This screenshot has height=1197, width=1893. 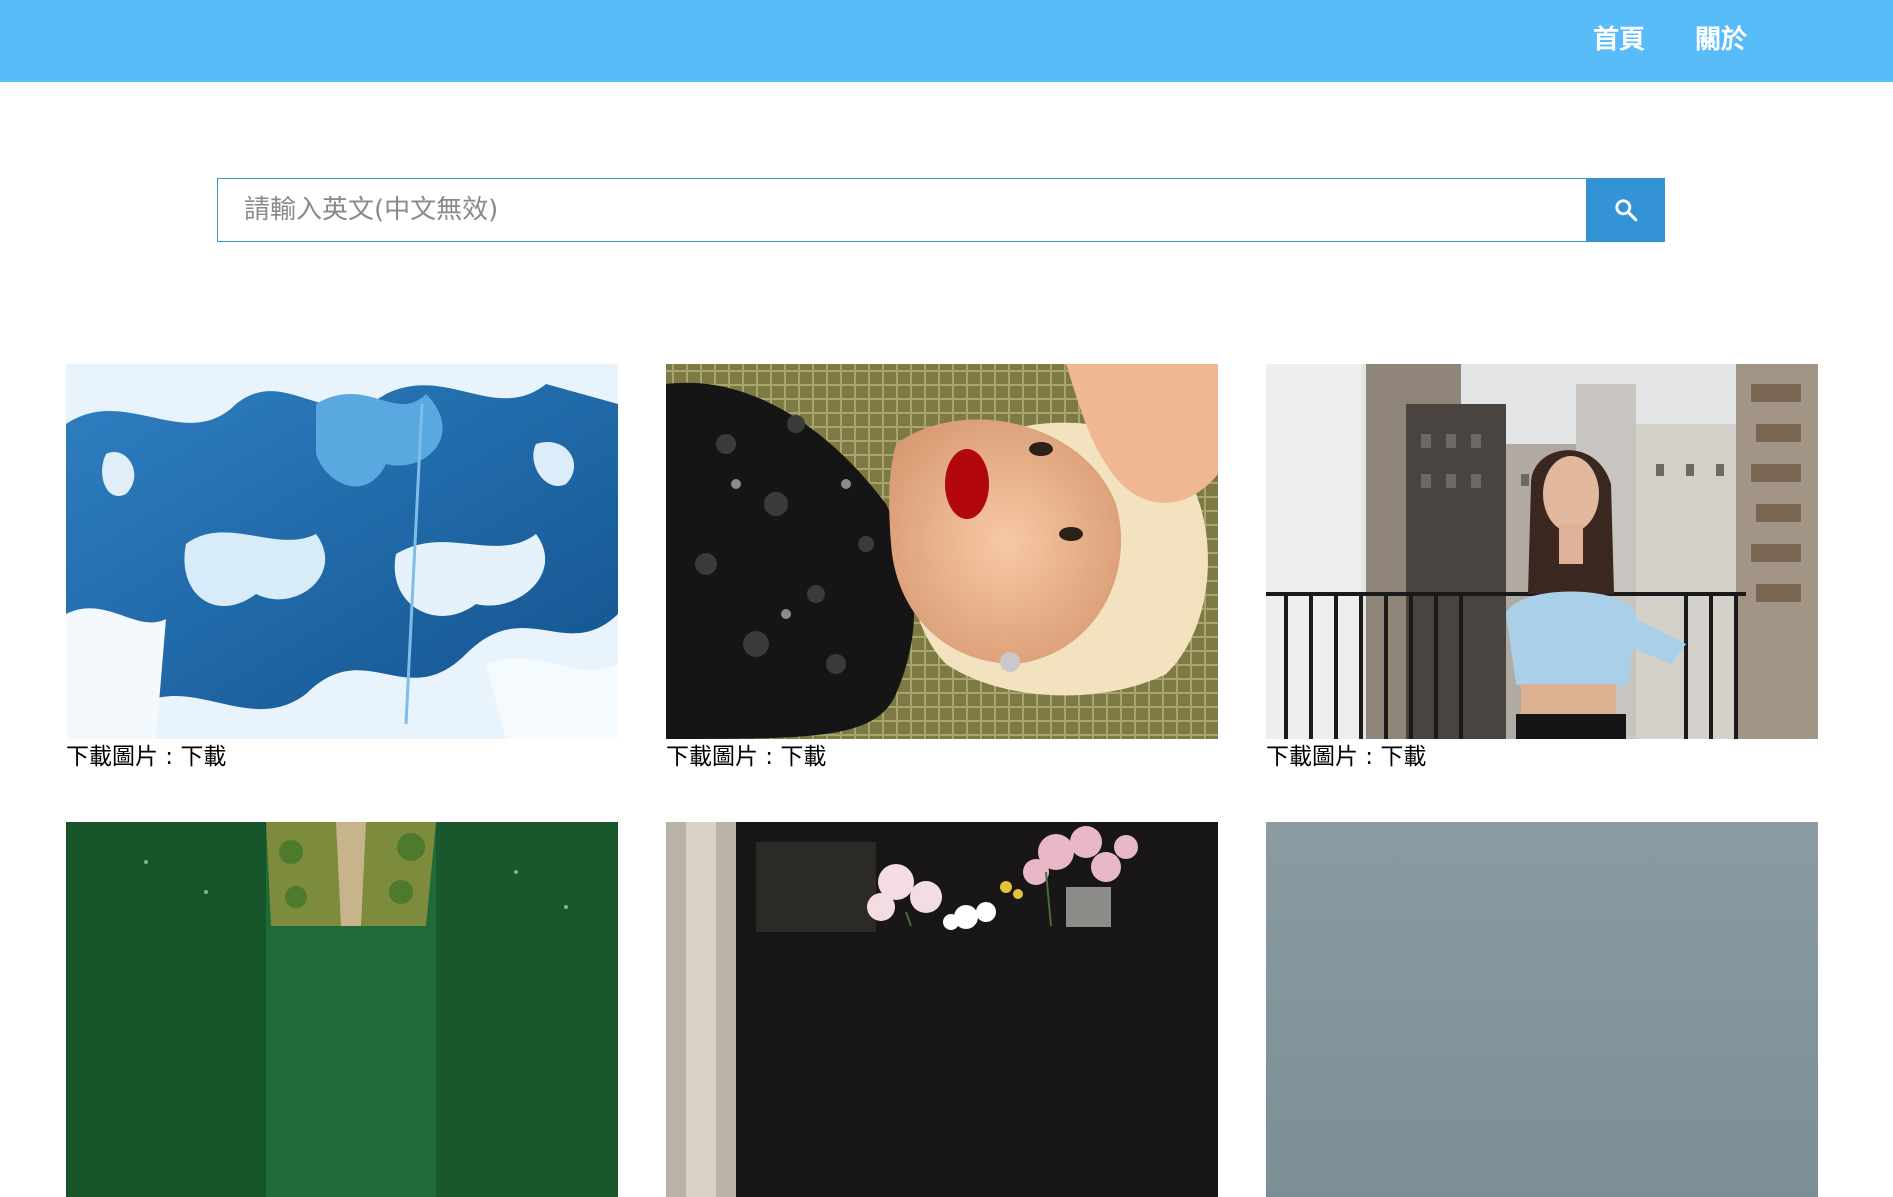 I want to click on search-icon, so click(x=1625, y=210).